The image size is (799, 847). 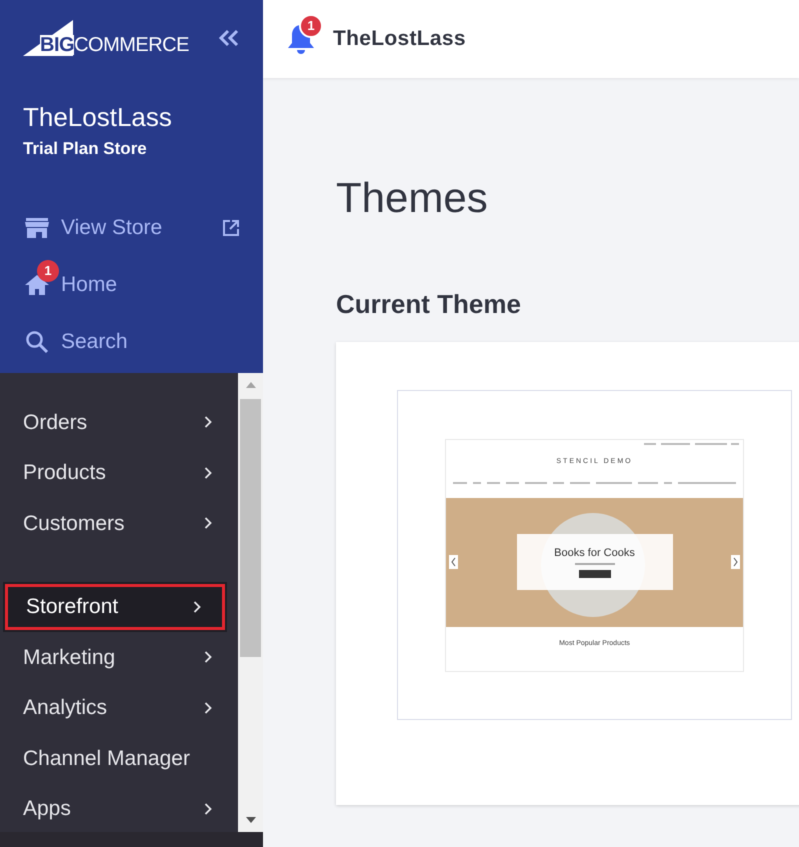 I want to click on scrollbar-thumb, so click(x=250, y=528).